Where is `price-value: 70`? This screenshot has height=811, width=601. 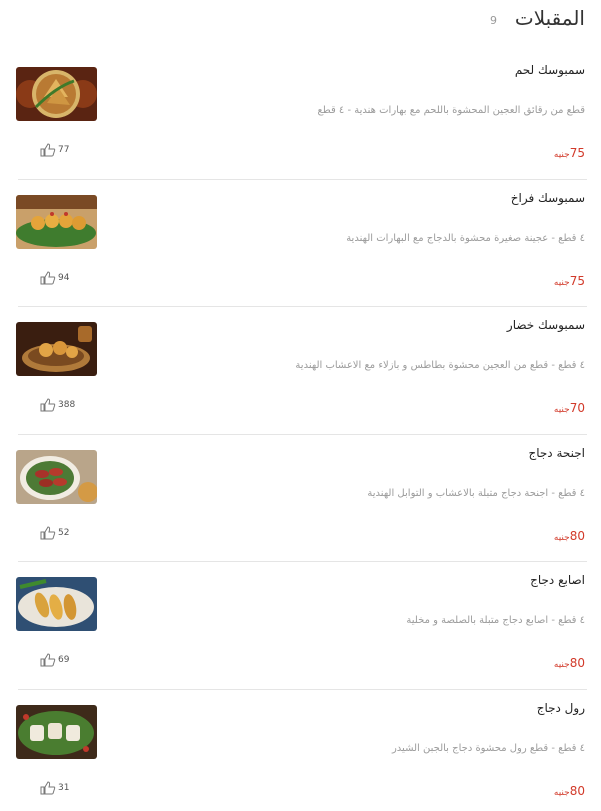
price-value: 70 is located at coordinates (577, 408).